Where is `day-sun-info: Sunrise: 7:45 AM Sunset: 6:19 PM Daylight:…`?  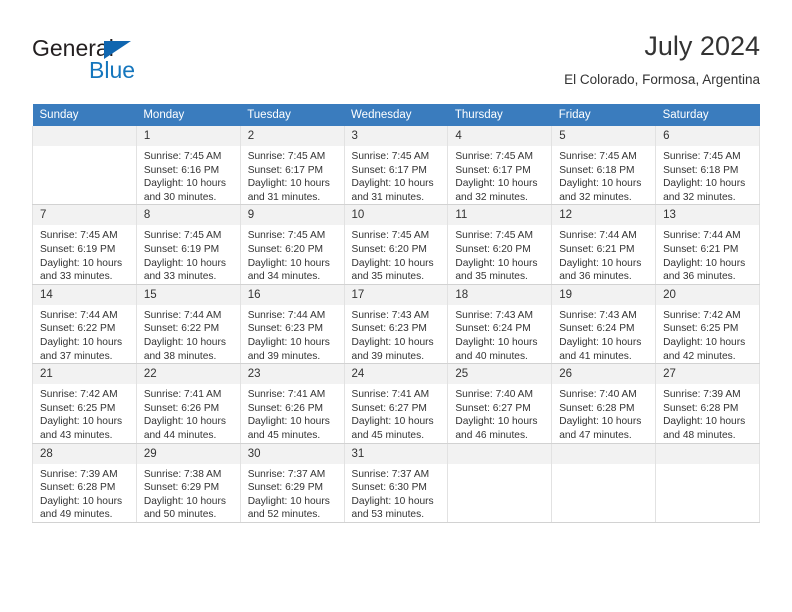
day-sun-info: Sunrise: 7:45 AM Sunset: 6:19 PM Daylight:… is located at coordinates (188, 254).